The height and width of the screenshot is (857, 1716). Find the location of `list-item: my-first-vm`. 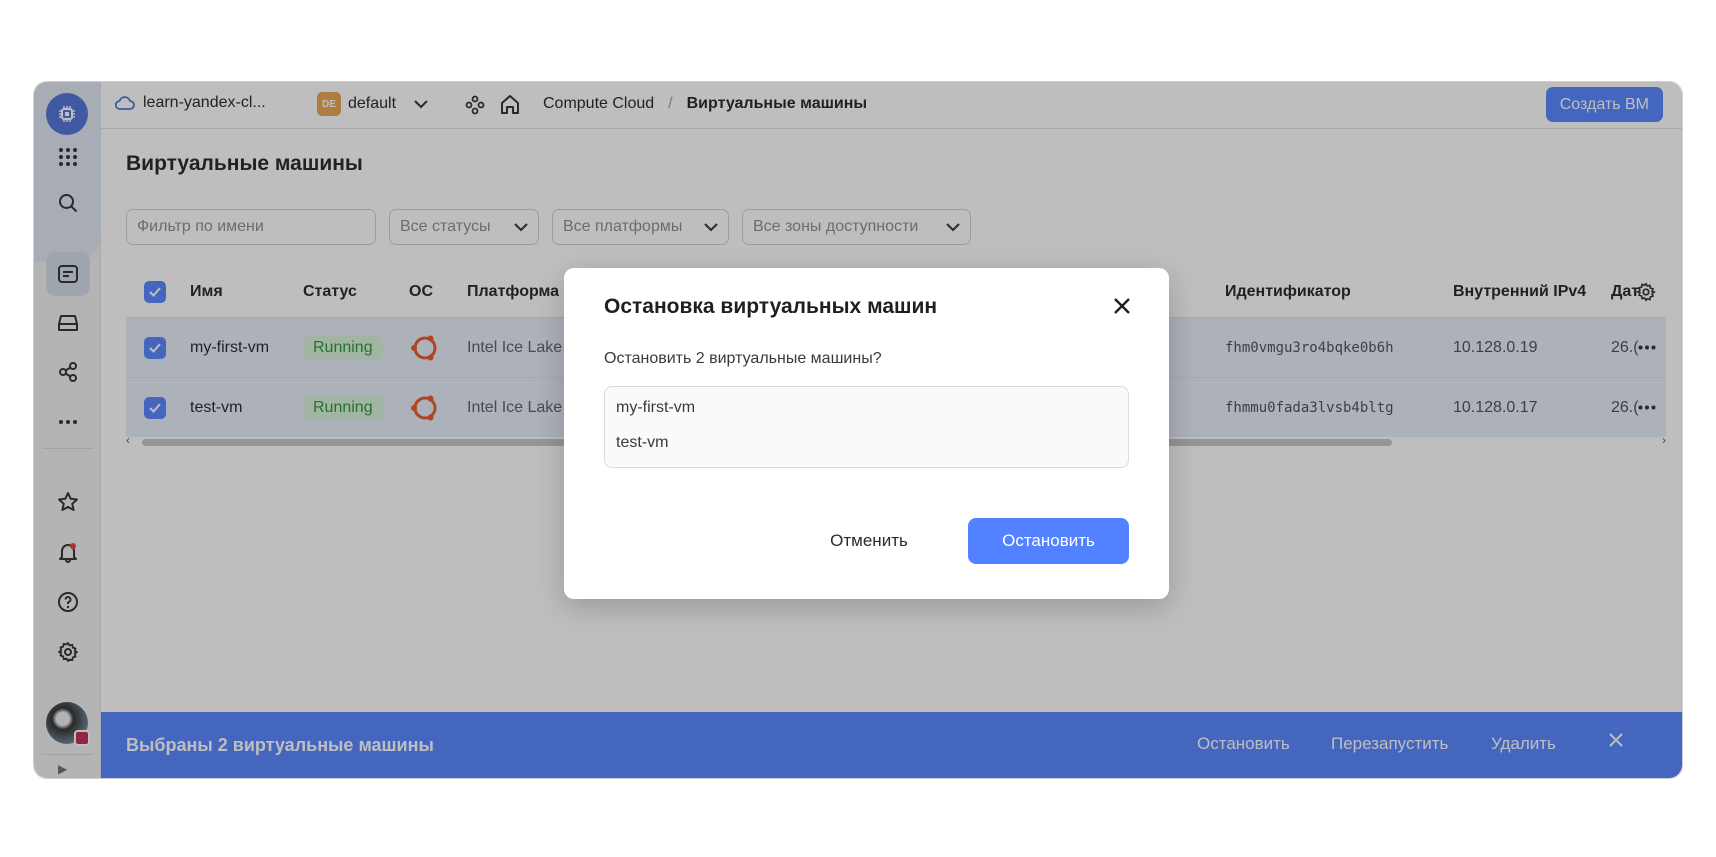

list-item: my-first-vm is located at coordinates (656, 407).